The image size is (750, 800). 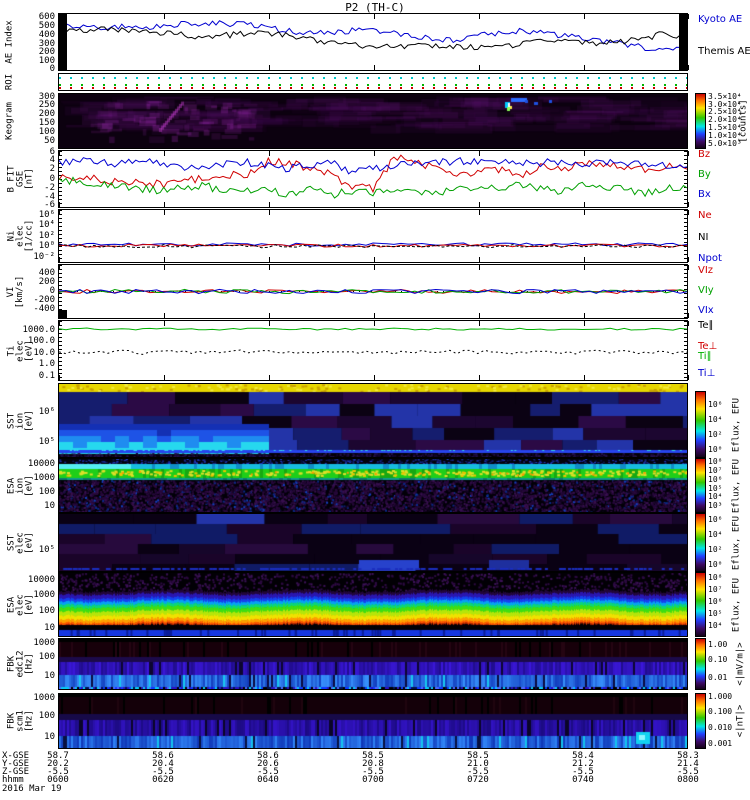 I want to click on spectrogram-esa_elec, so click(x=373, y=604).